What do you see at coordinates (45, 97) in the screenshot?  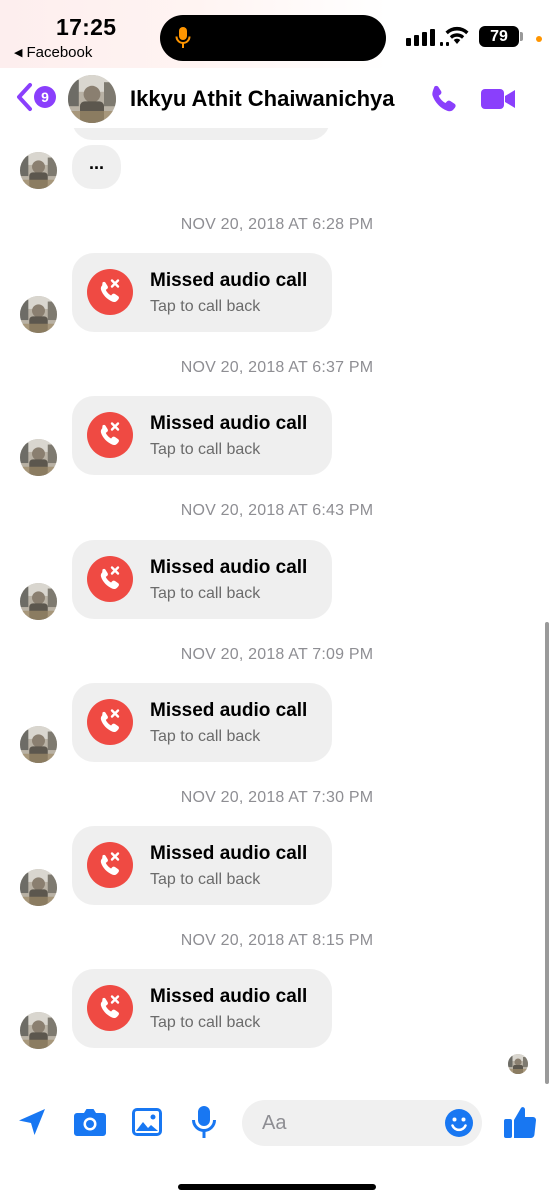 I see `unread-count-badge: 9` at bounding box center [45, 97].